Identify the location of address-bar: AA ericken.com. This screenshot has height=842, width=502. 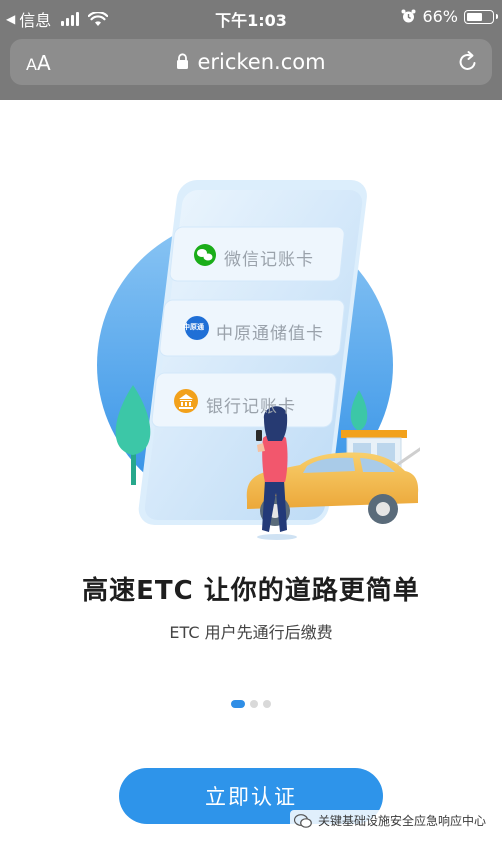
(251, 62).